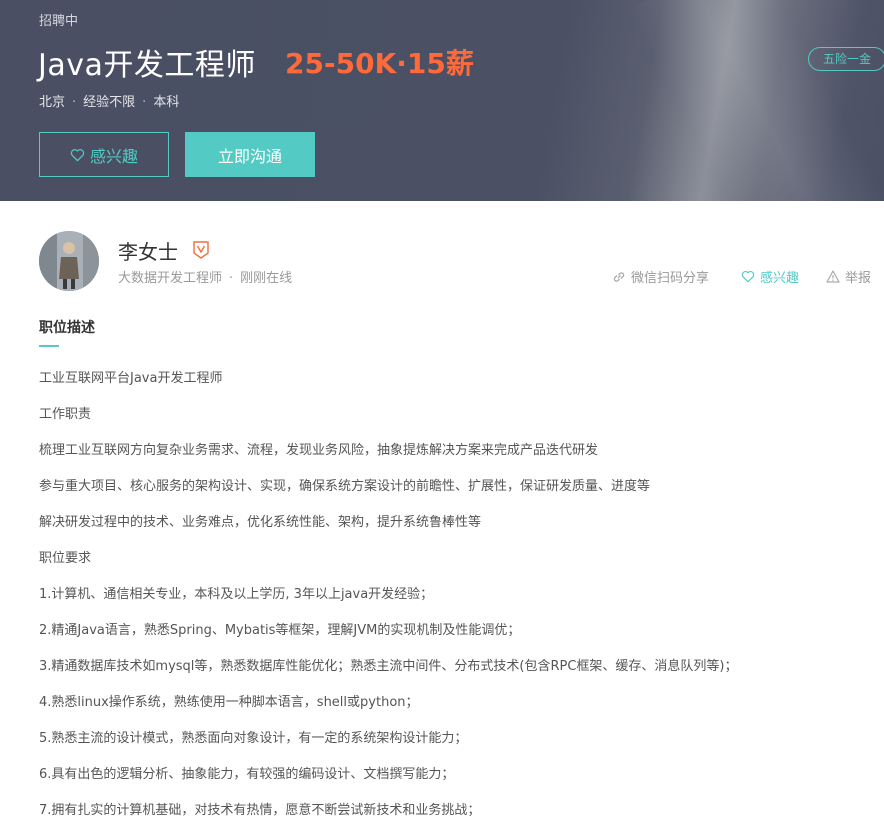  I want to click on favorite-link: 感兴趣, so click(770, 276).